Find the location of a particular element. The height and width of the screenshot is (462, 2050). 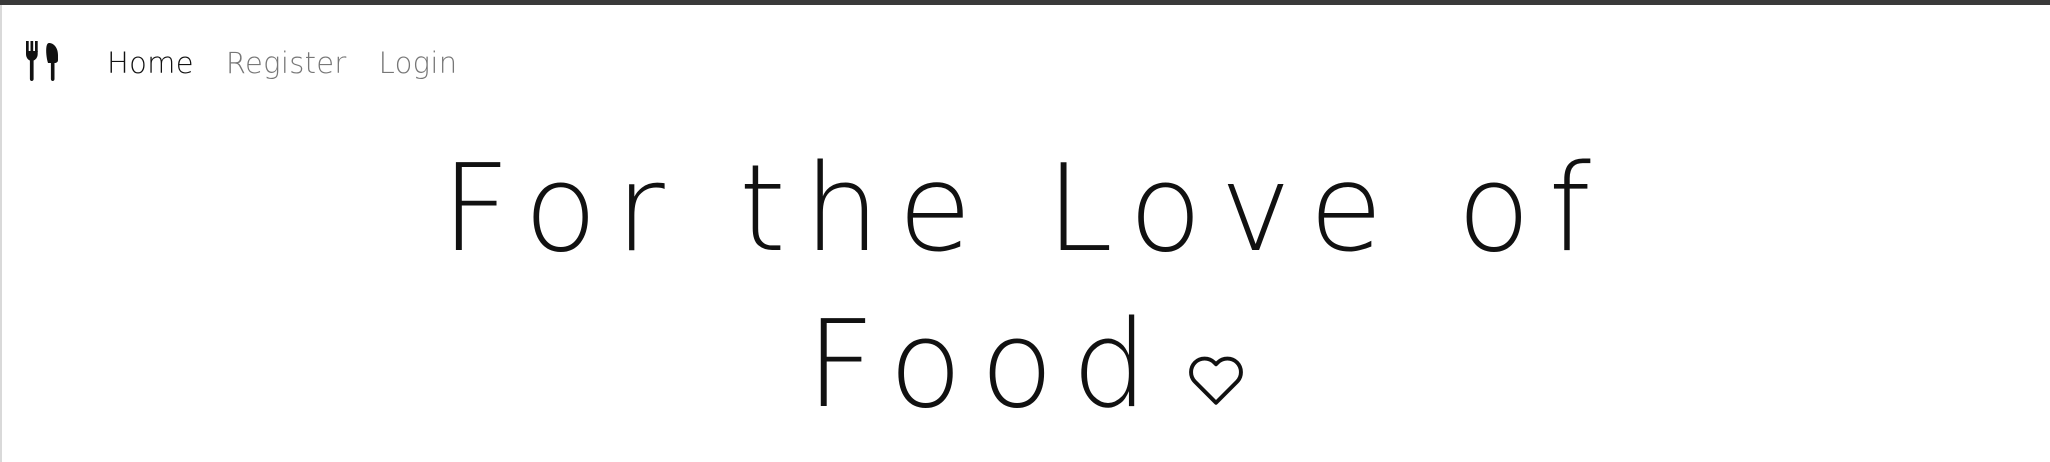

main-nav: Home Register Login is located at coordinates (282, 63).